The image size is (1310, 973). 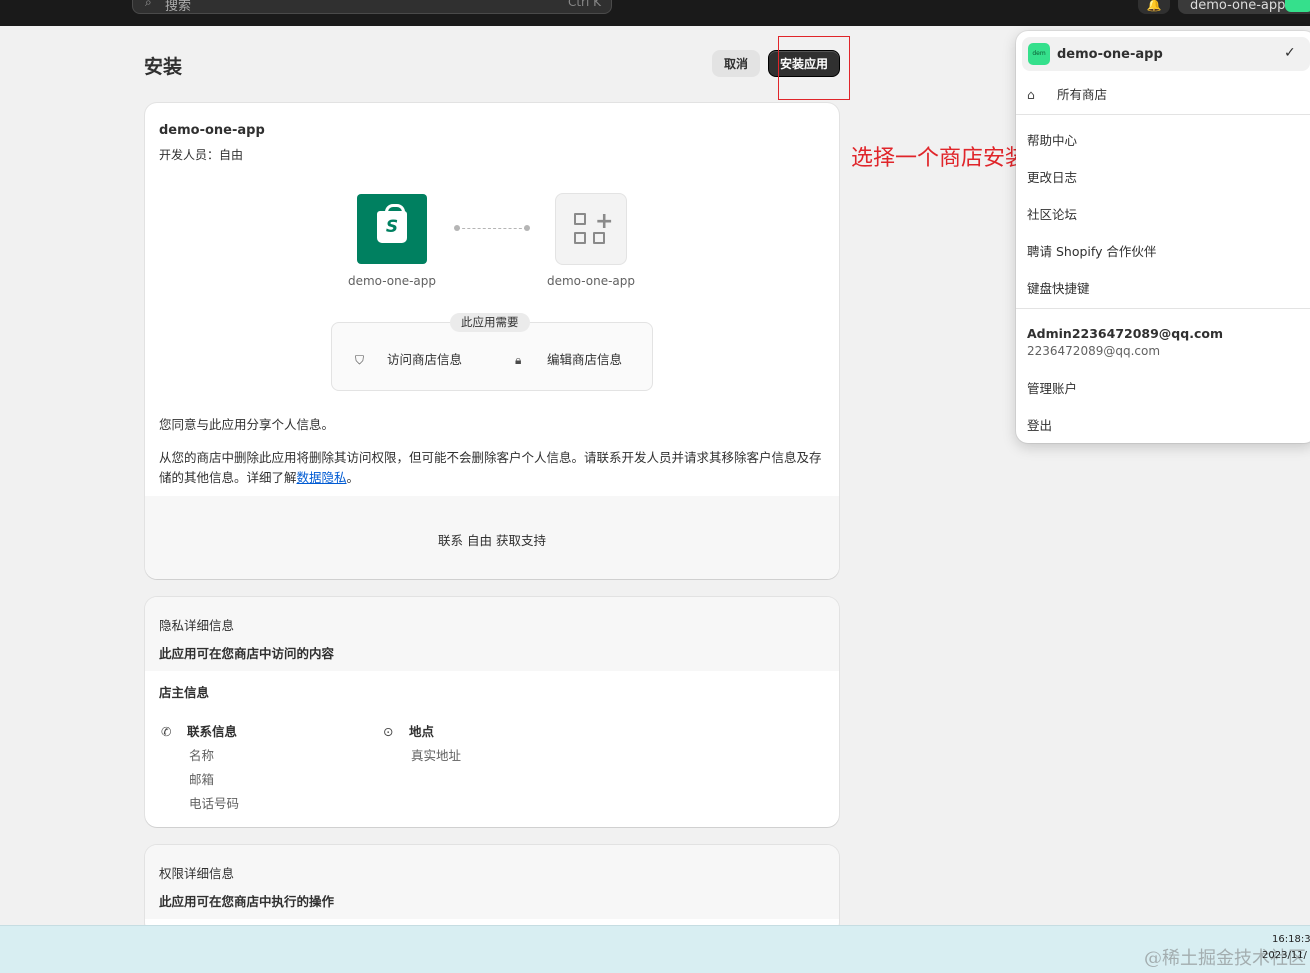 What do you see at coordinates (1110, 54) in the screenshot?
I see `store-name: demo-one-app` at bounding box center [1110, 54].